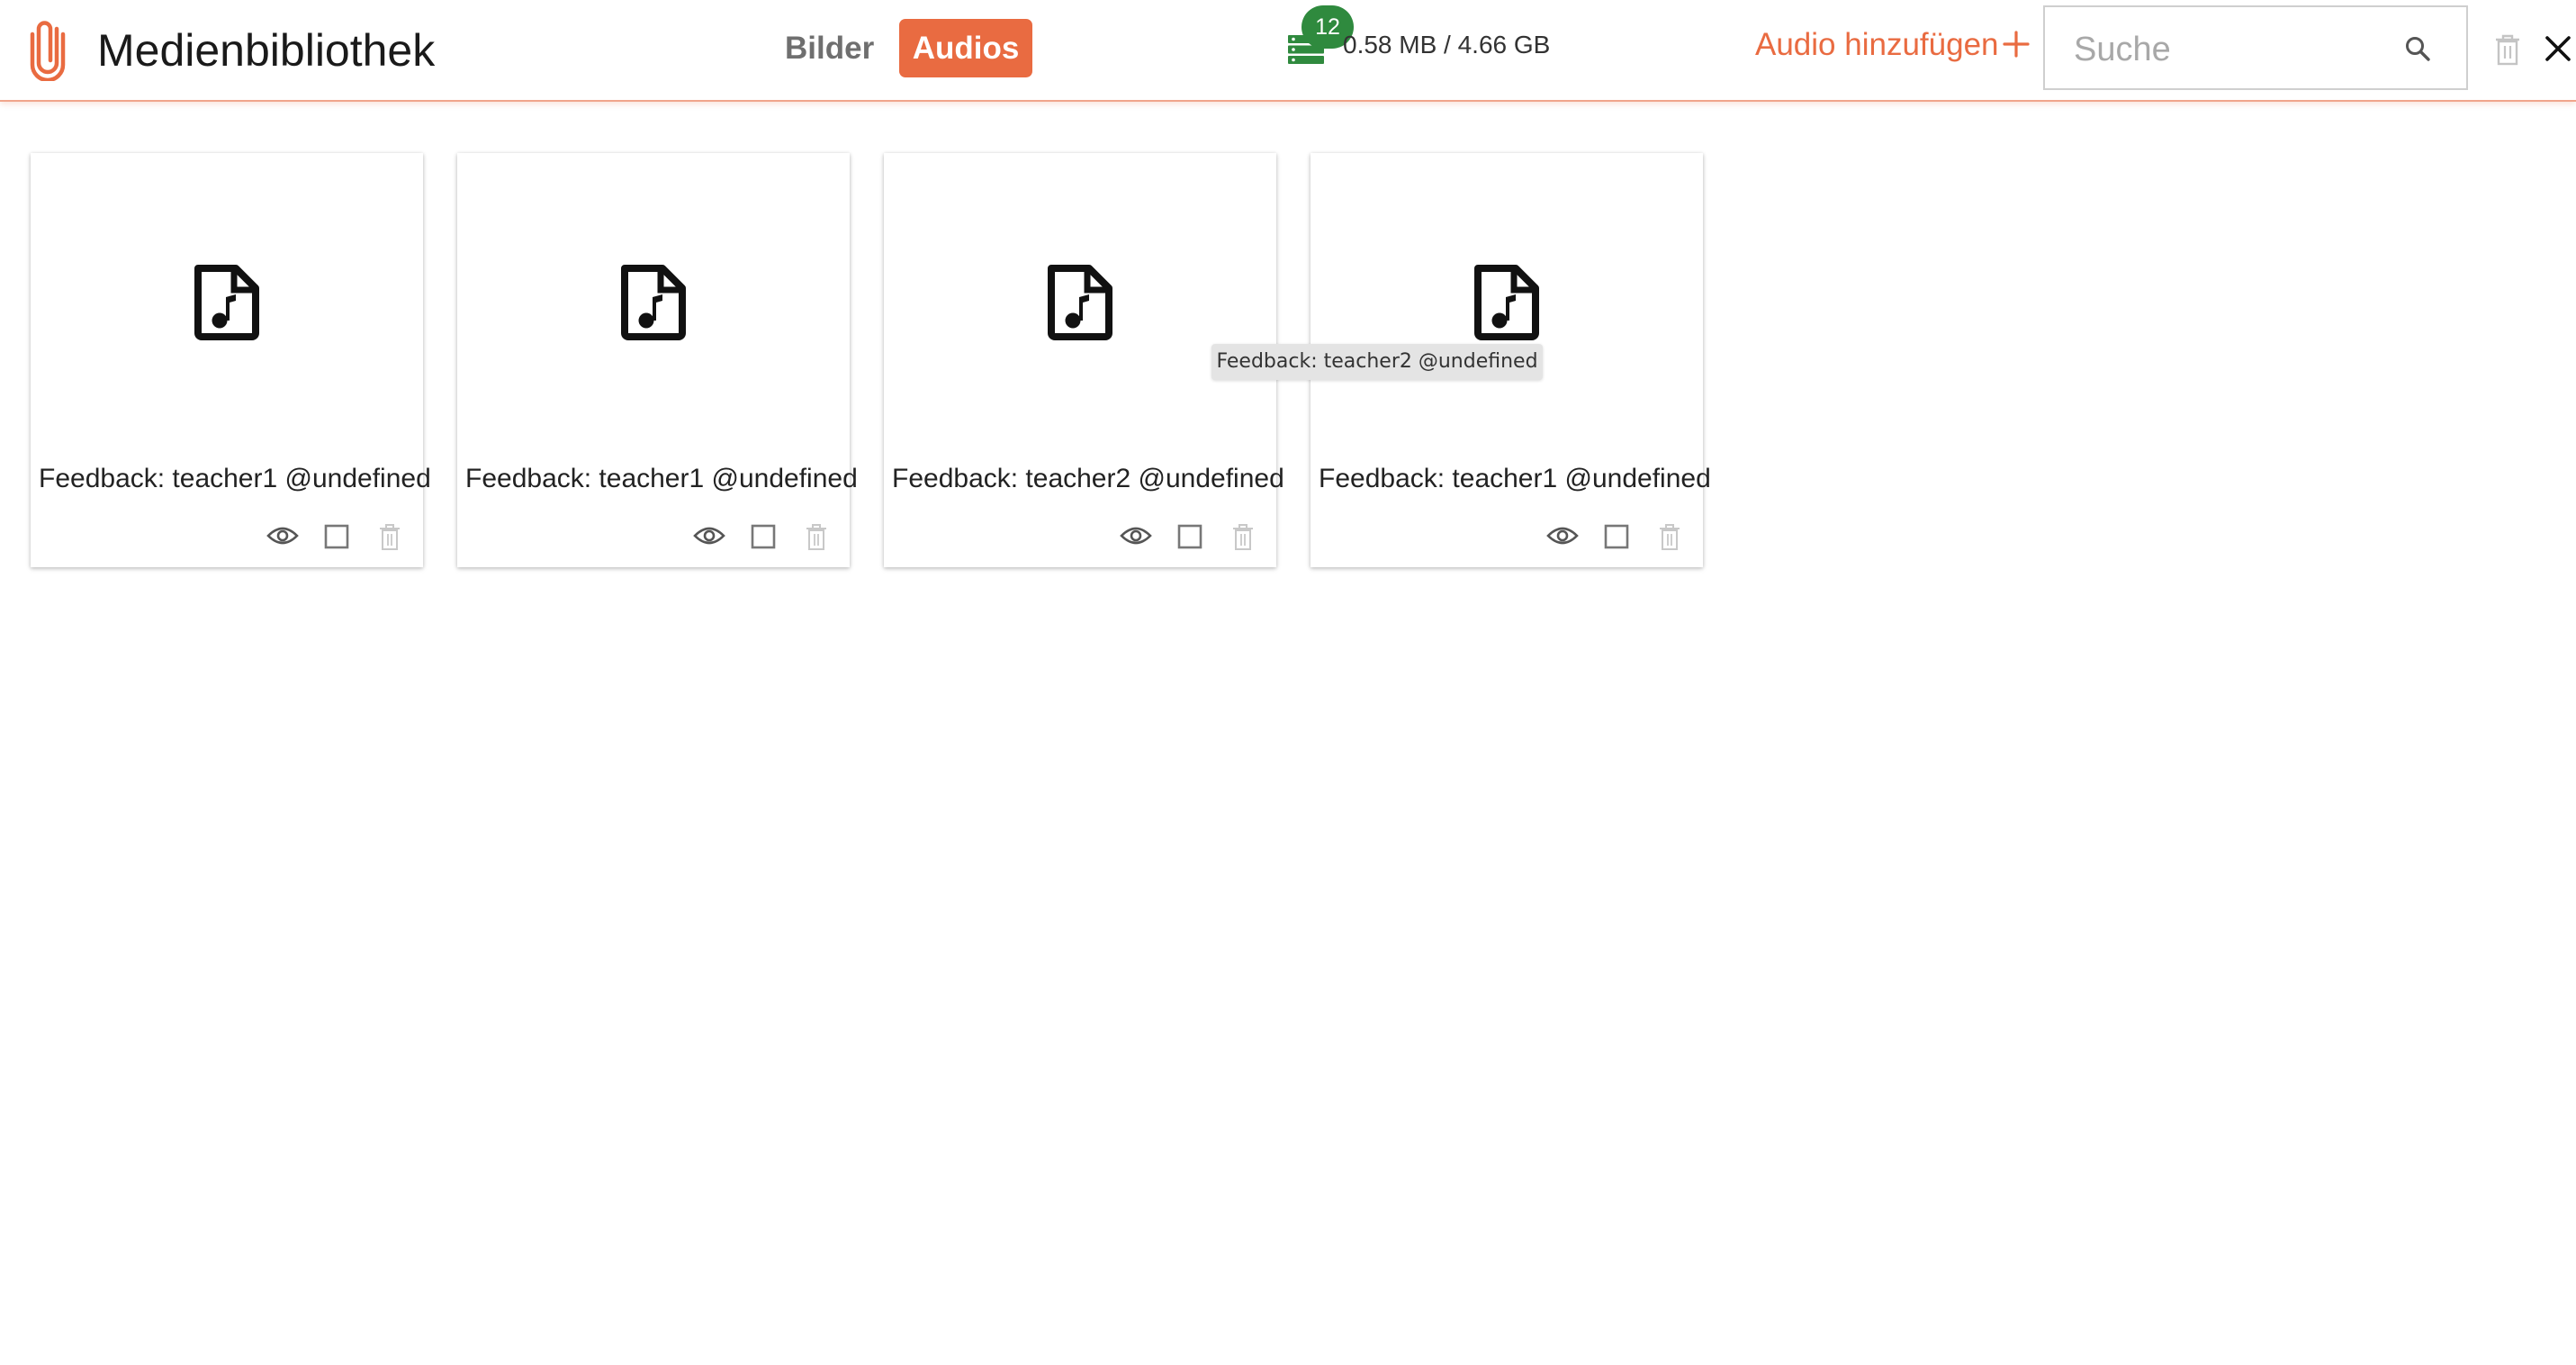 The width and height of the screenshot is (2576, 1365). What do you see at coordinates (2558, 48) in the screenshot?
I see `close-icon` at bounding box center [2558, 48].